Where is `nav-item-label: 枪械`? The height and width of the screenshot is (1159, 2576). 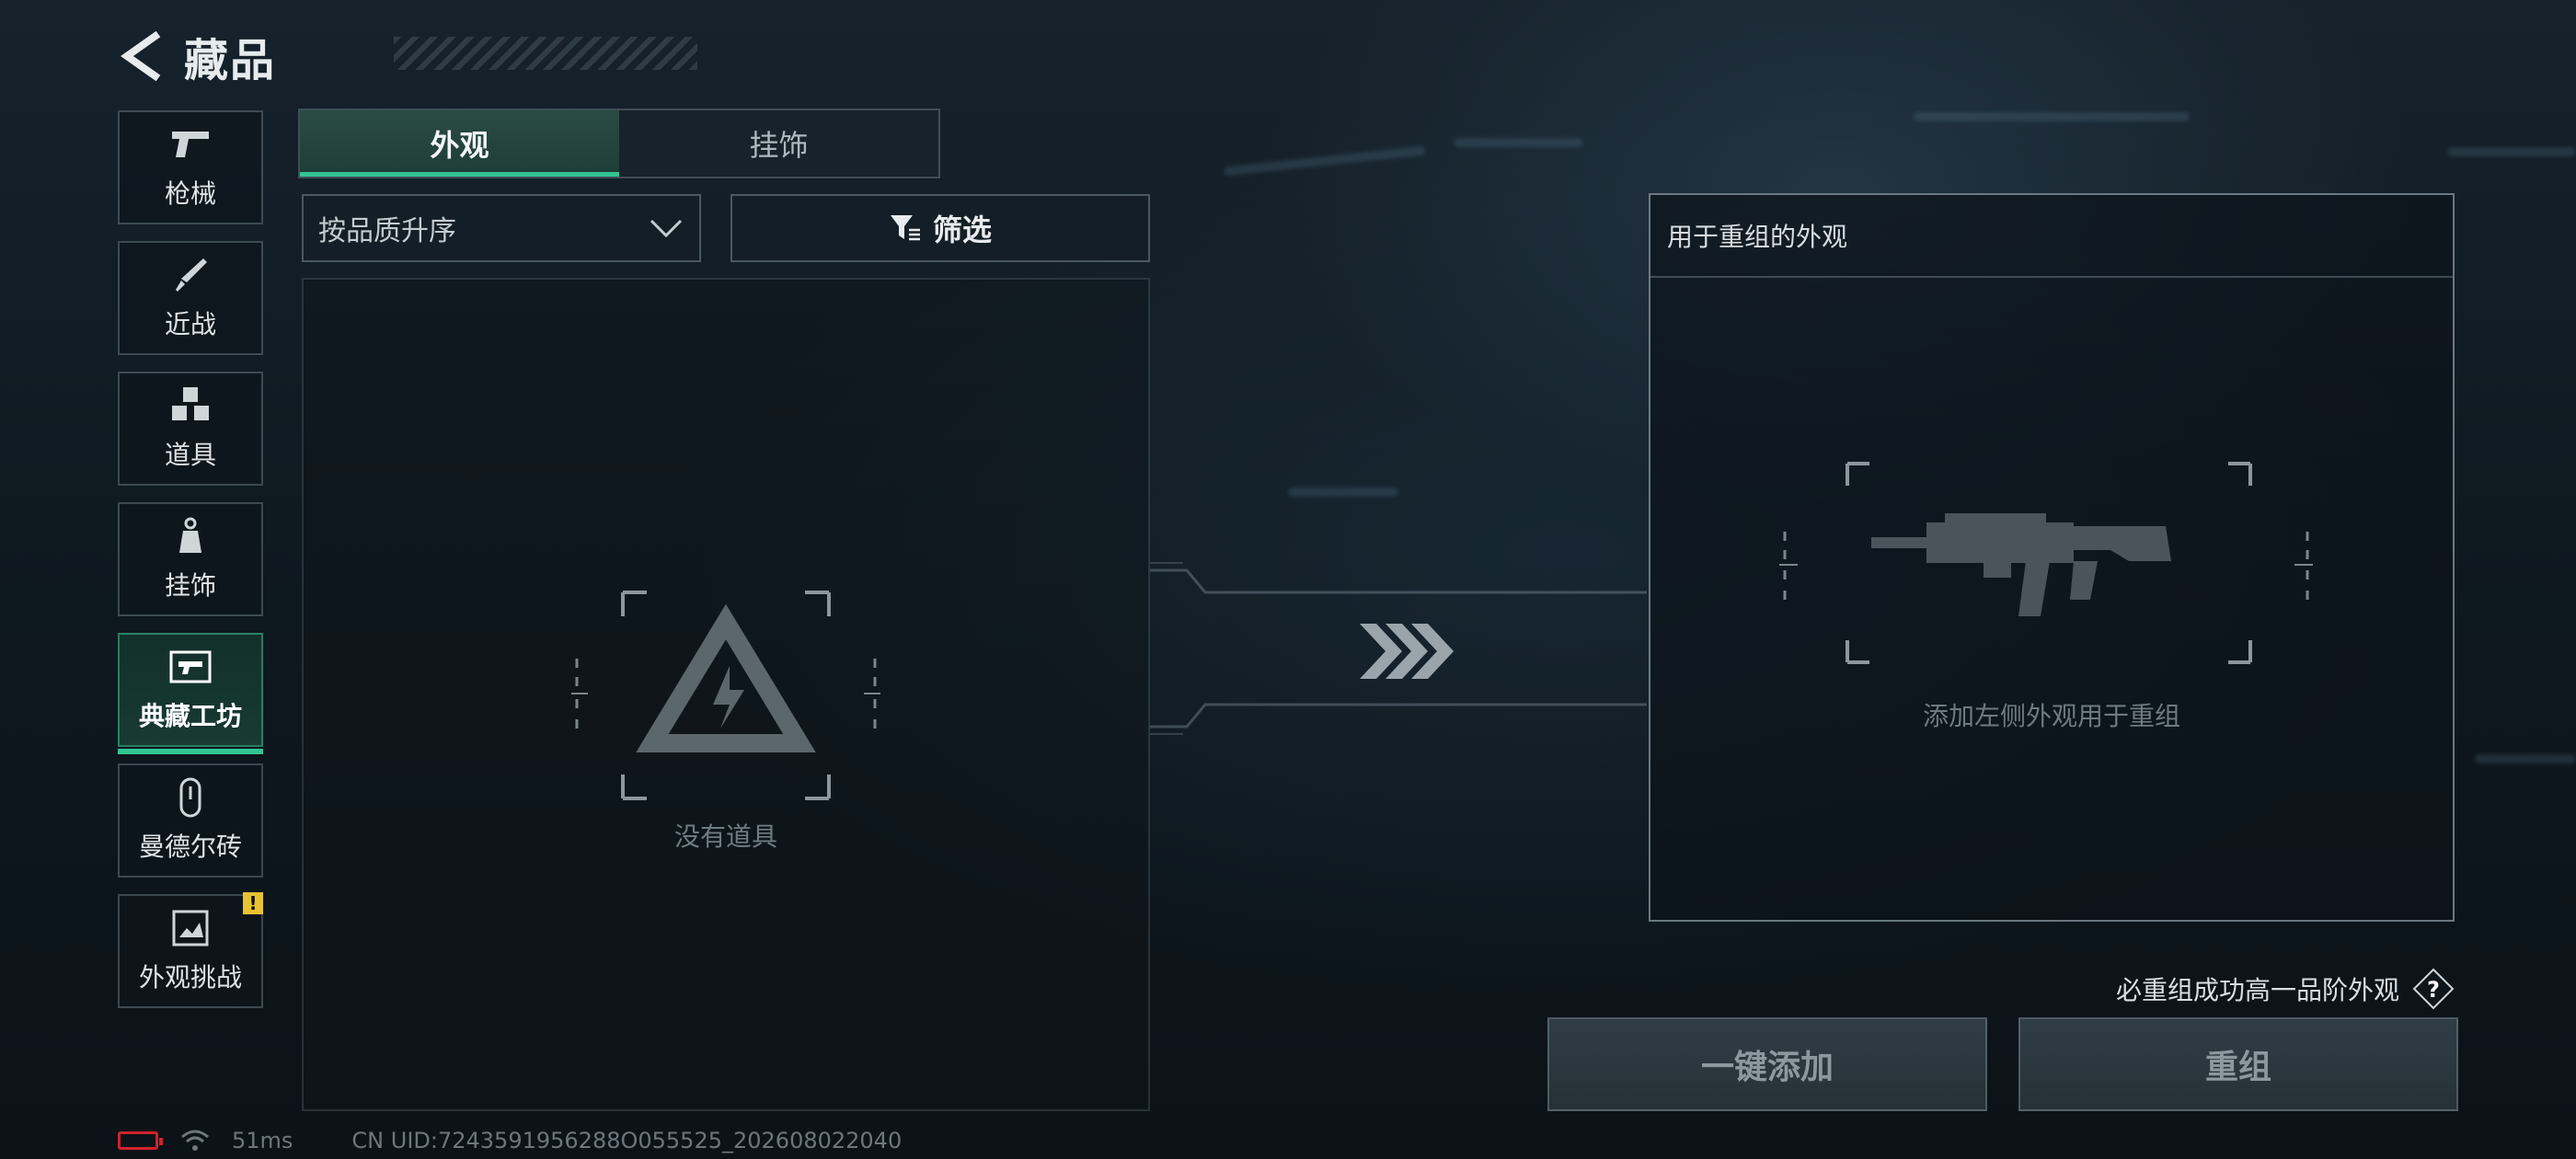 nav-item-label: 枪械 is located at coordinates (190, 193).